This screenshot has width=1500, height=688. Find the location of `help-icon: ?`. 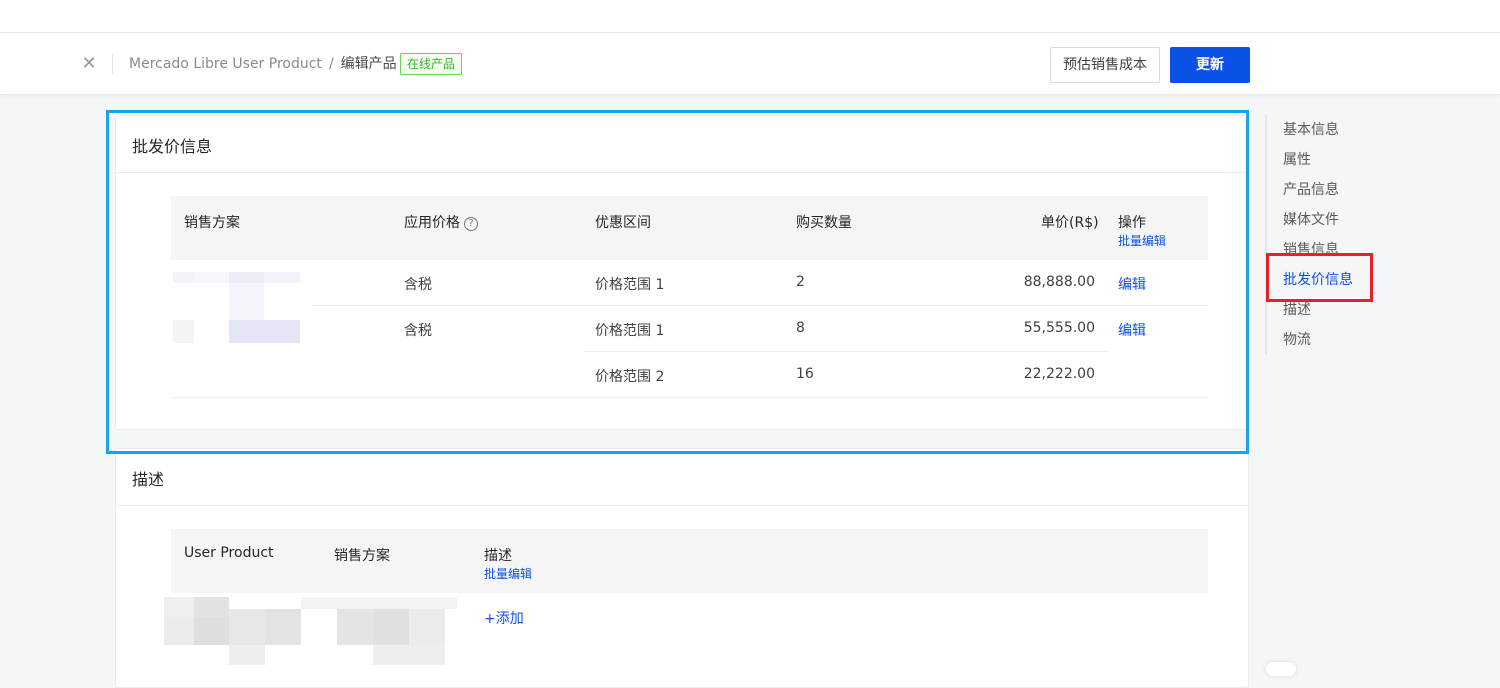

help-icon: ? is located at coordinates (471, 224).